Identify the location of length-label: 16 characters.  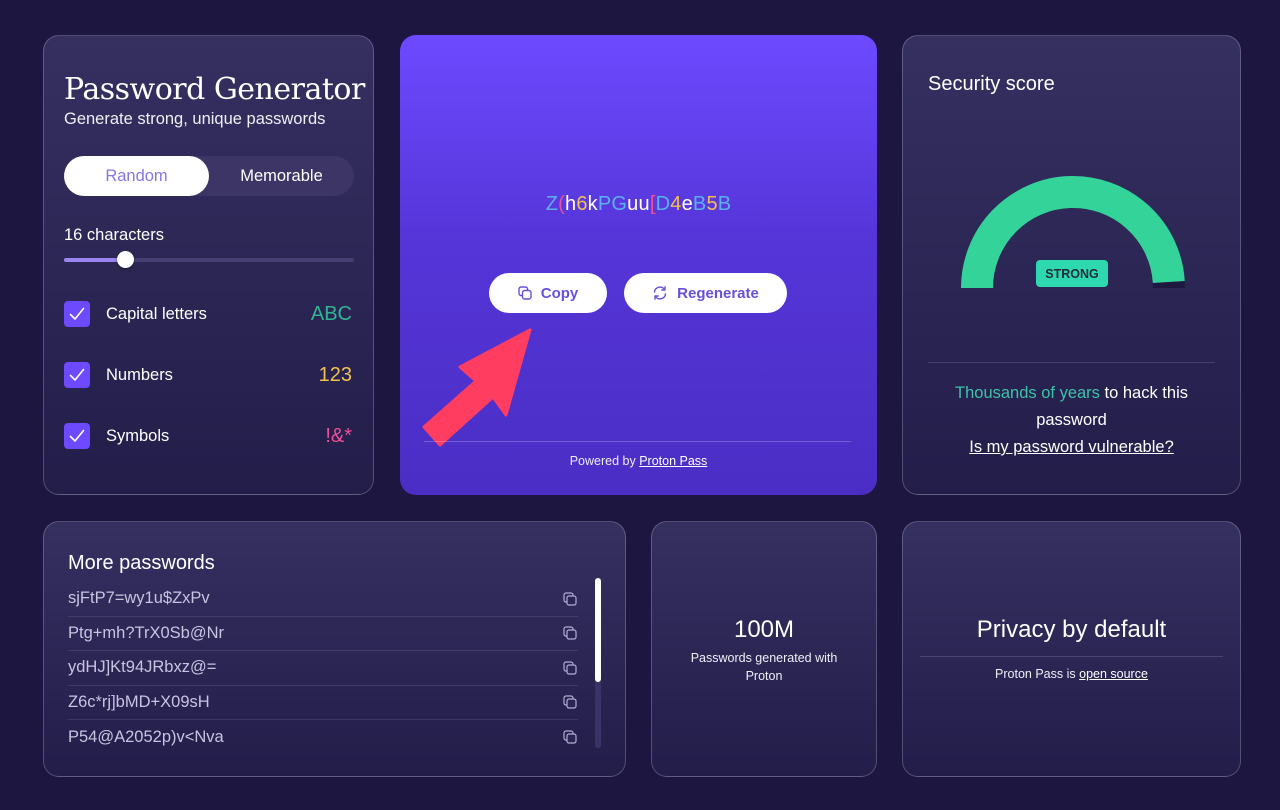
(114, 235).